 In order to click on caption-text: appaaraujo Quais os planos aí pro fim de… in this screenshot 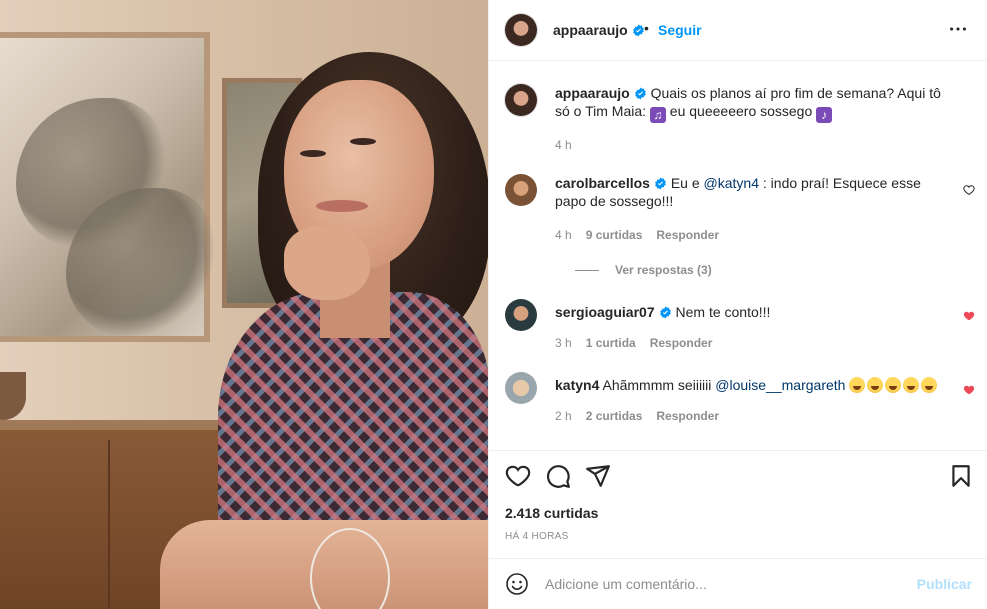, I will do `click(755, 103)`.